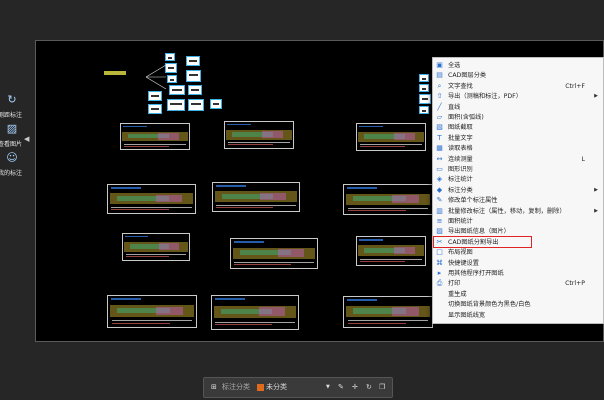 This screenshot has height=400, width=604. Describe the element at coordinates (460, 190) in the screenshot. I see `menu-item-label: 标注分类` at that location.